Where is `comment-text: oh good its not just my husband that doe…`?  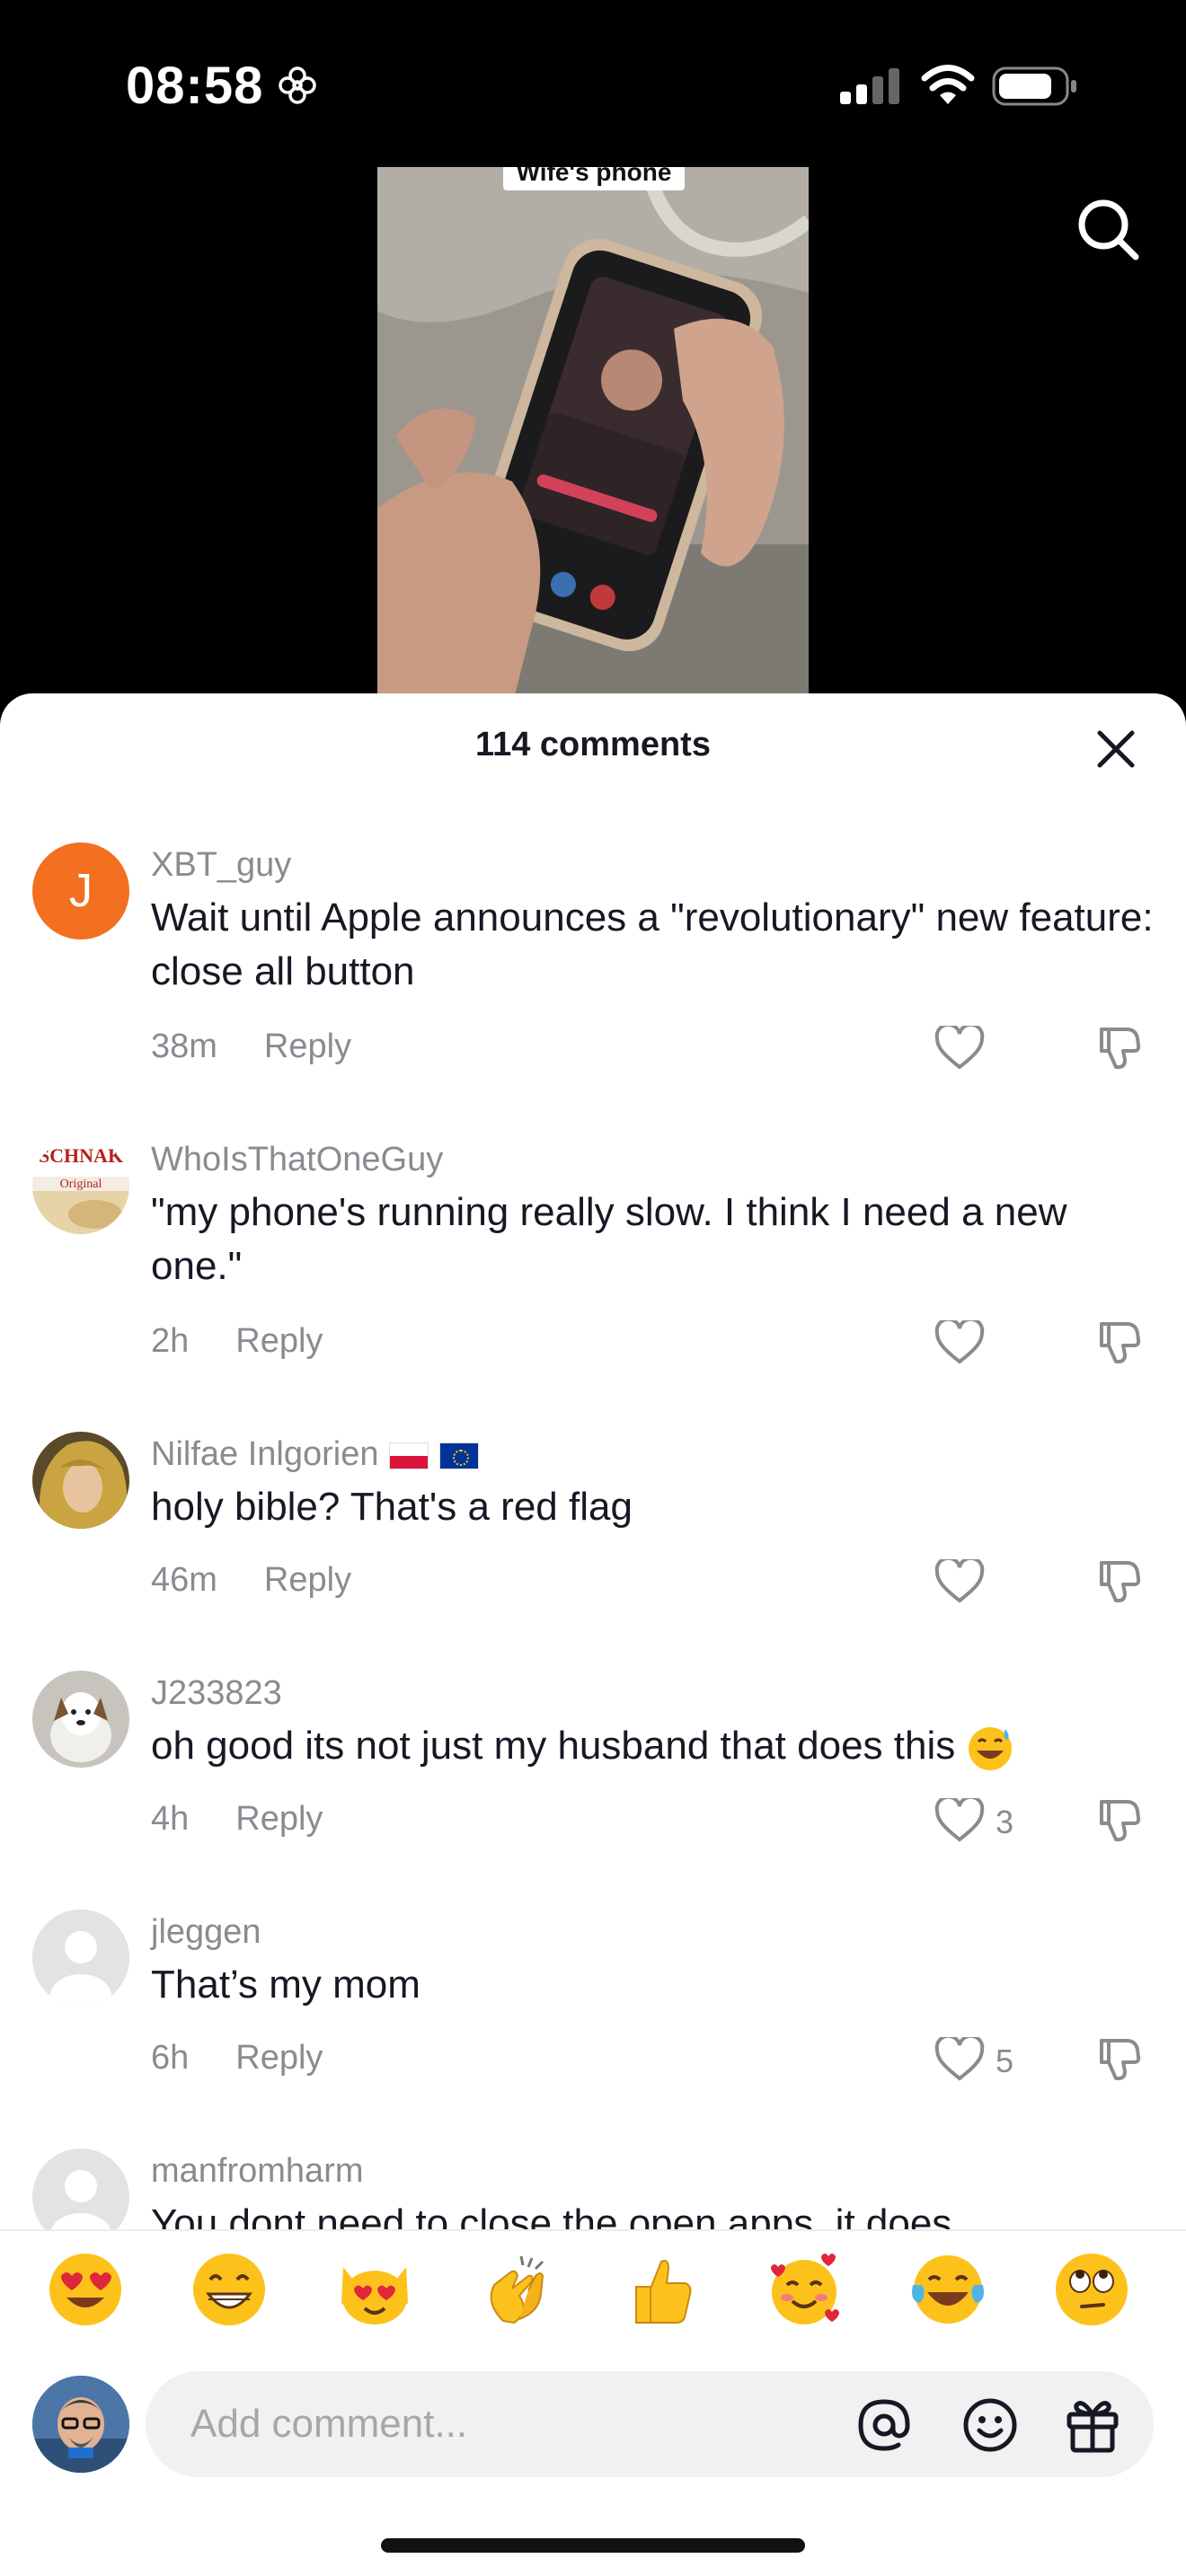 comment-text: oh good its not just my husband that doe… is located at coordinates (654, 1746).